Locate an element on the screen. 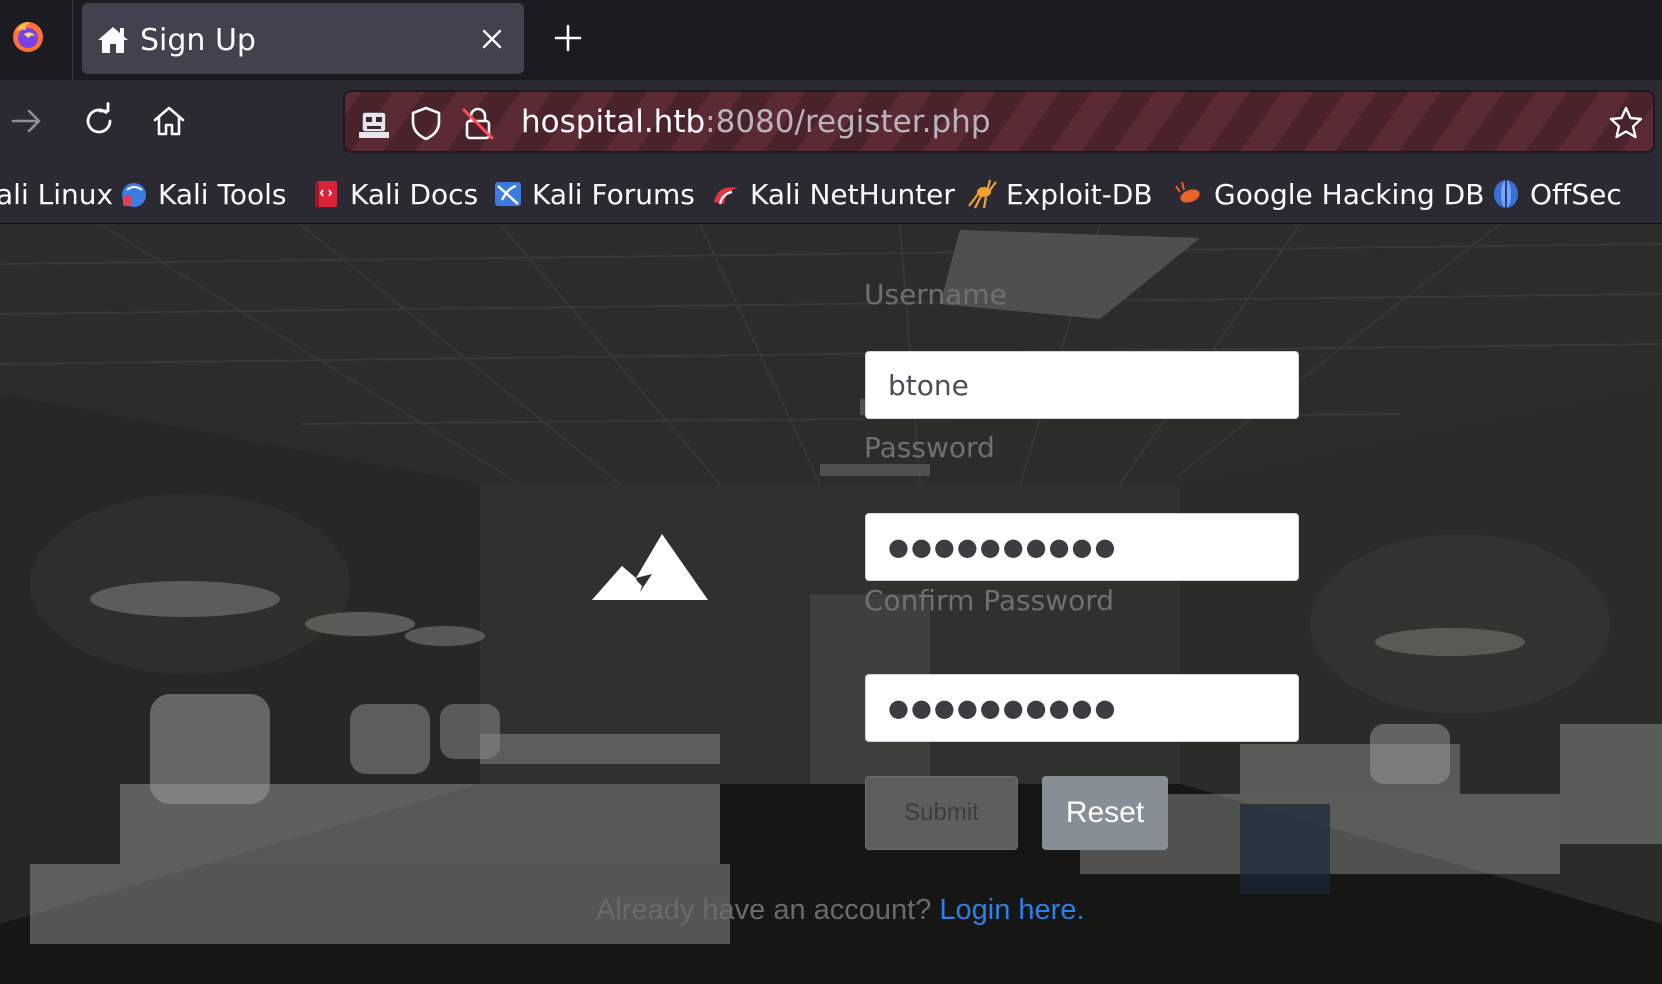 The width and height of the screenshot is (1662, 984). url-path: :8080/register.php is located at coordinates (848, 122).